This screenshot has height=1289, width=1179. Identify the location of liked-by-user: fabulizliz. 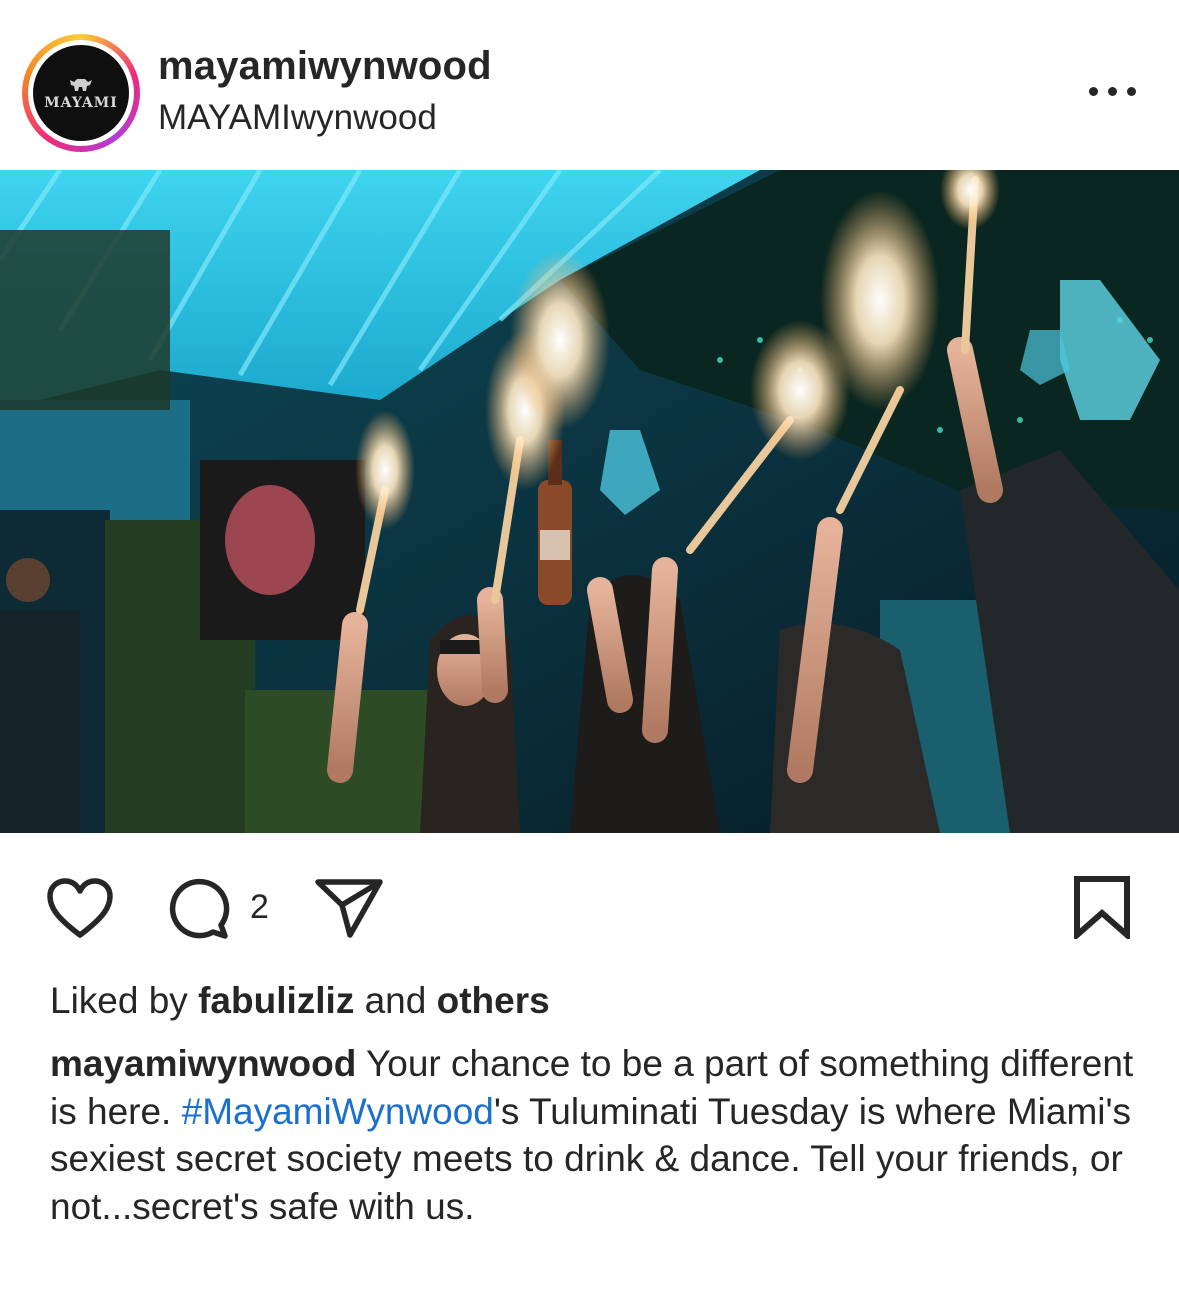
(276, 1000).